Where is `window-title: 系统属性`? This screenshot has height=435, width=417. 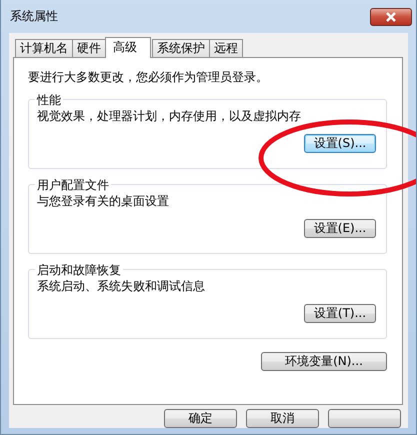
window-title: 系统属性 is located at coordinates (33, 16).